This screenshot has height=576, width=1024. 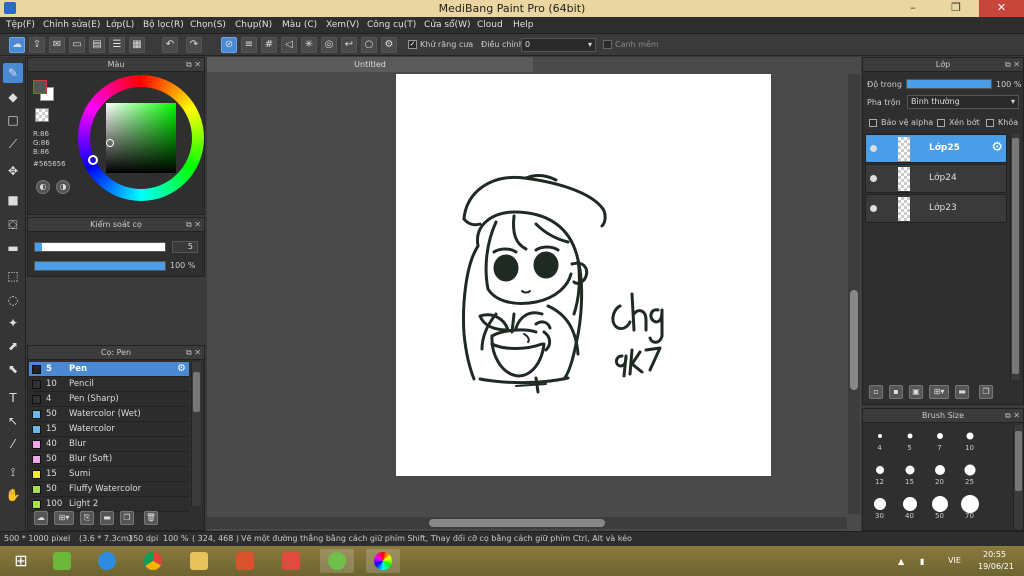 What do you see at coordinates (107, 561) in the screenshot?
I see `internet-explorer-icon` at bounding box center [107, 561].